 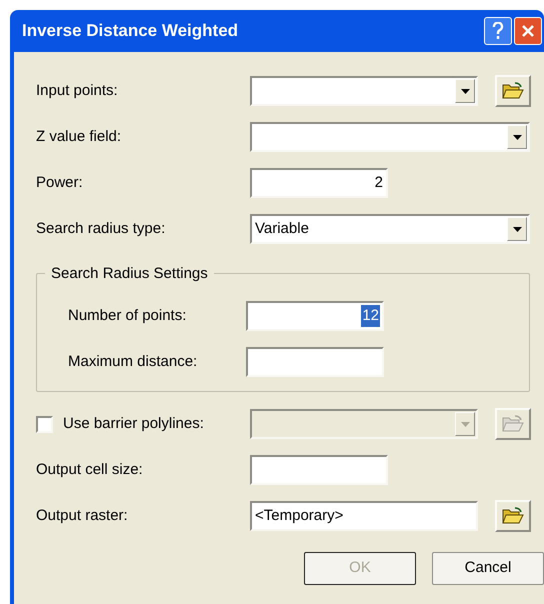 What do you see at coordinates (82, 516) in the screenshot?
I see `field-label: Output raster:` at bounding box center [82, 516].